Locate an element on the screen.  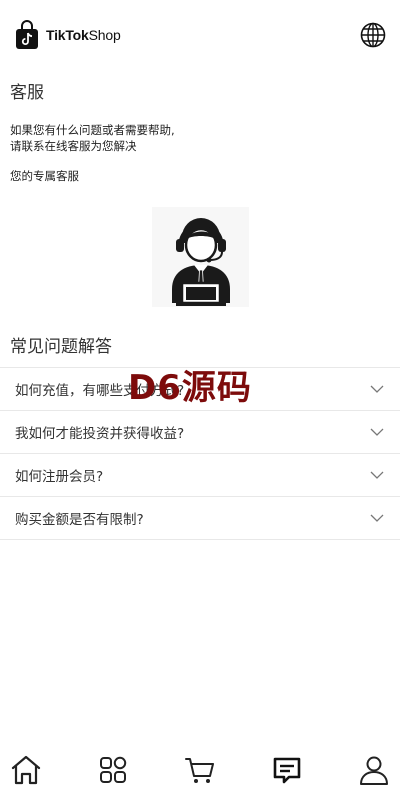
globe-icon is located at coordinates (373, 35).